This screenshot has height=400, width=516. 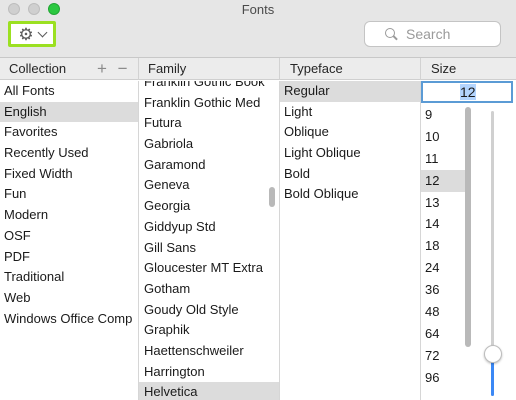 I want to click on family-item: Gotham, so click(x=209, y=289).